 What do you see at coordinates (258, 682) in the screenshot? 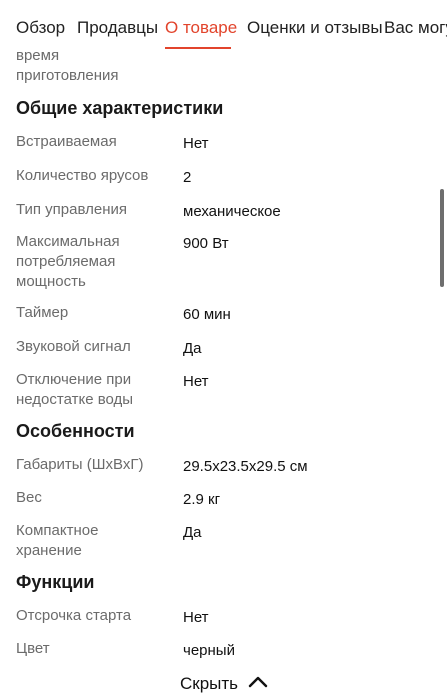
I see `chevron-up-icon` at bounding box center [258, 682].